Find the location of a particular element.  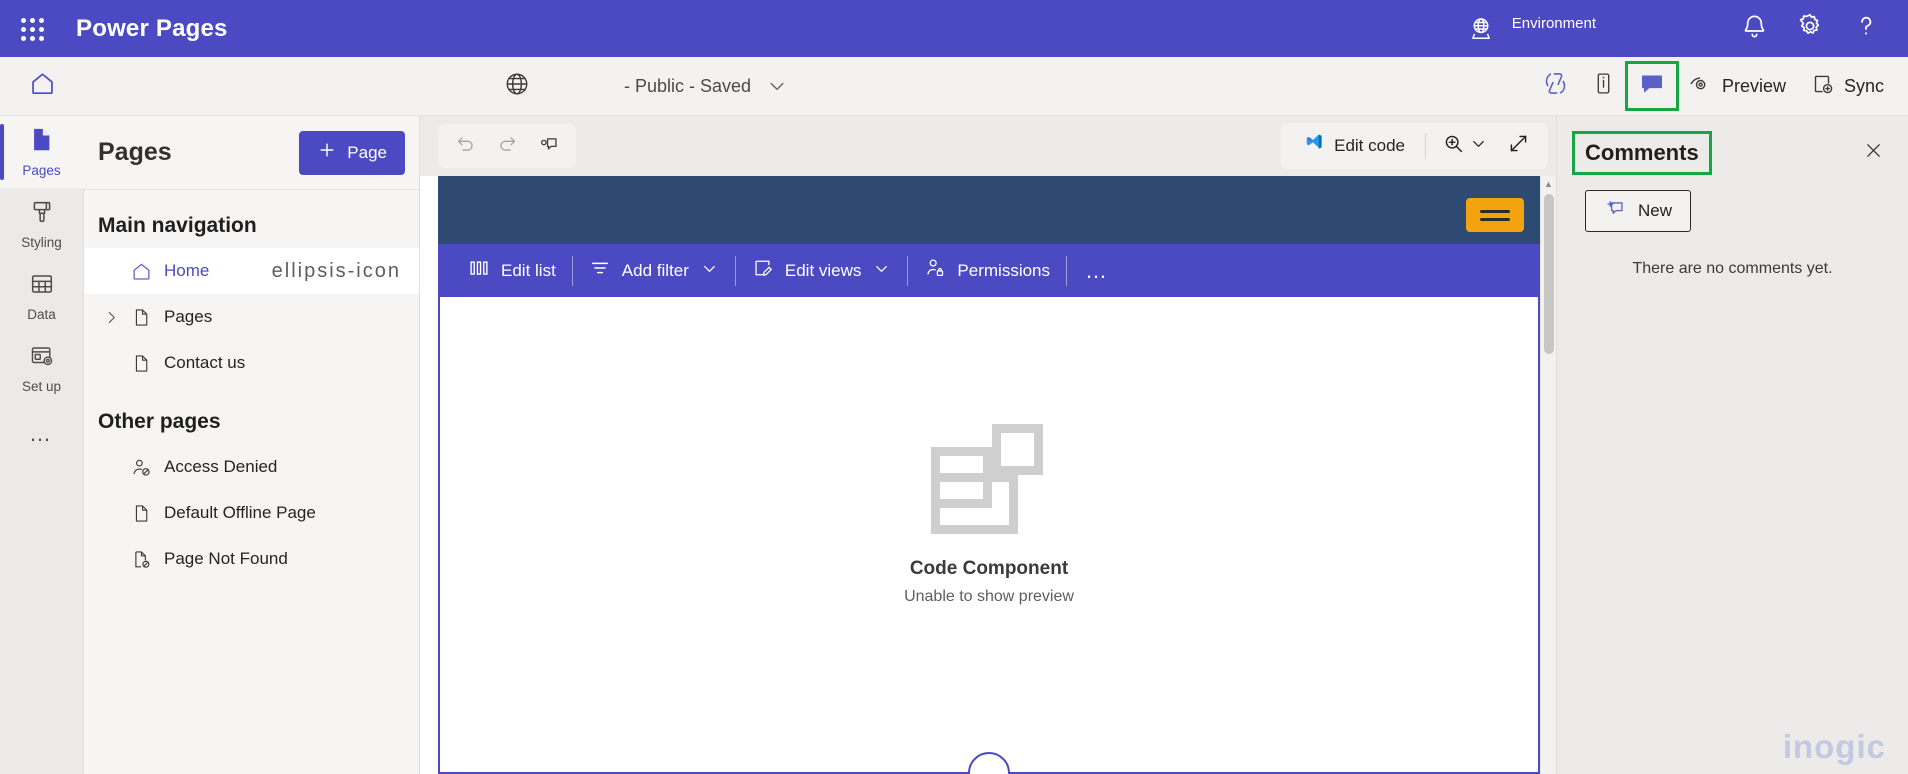

comments-title: Comments is located at coordinates (1642, 152).